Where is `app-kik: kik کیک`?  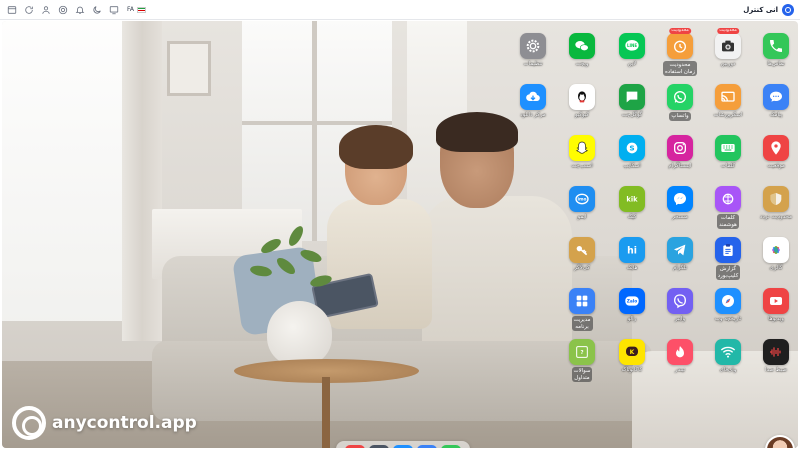
app-kik: kik کیک is located at coordinates (632, 211).